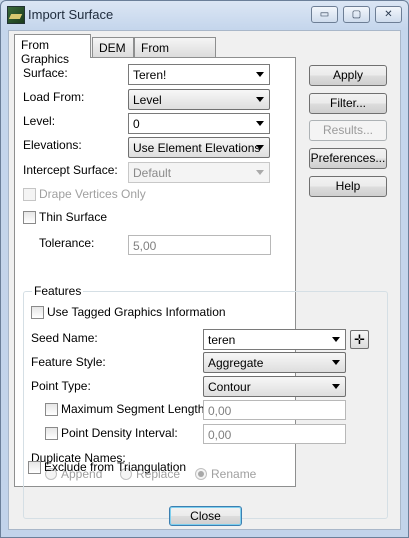  I want to click on feature-style-label: Feature Style:, so click(68, 362).